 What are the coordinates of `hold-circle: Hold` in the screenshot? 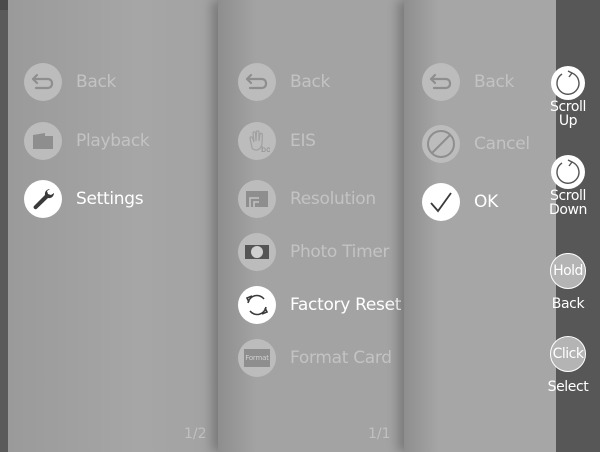 It's located at (568, 271).